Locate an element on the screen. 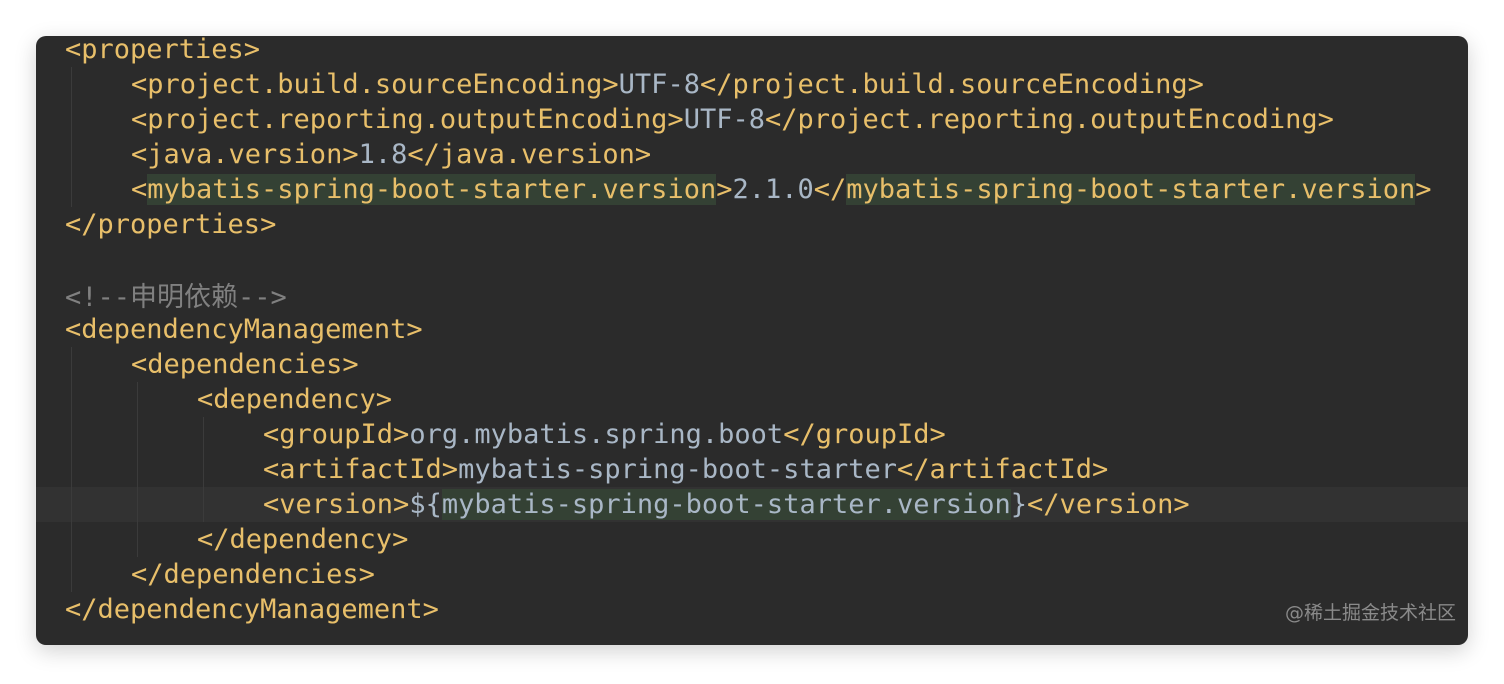  xml-tag: </ is located at coordinates (830, 189).